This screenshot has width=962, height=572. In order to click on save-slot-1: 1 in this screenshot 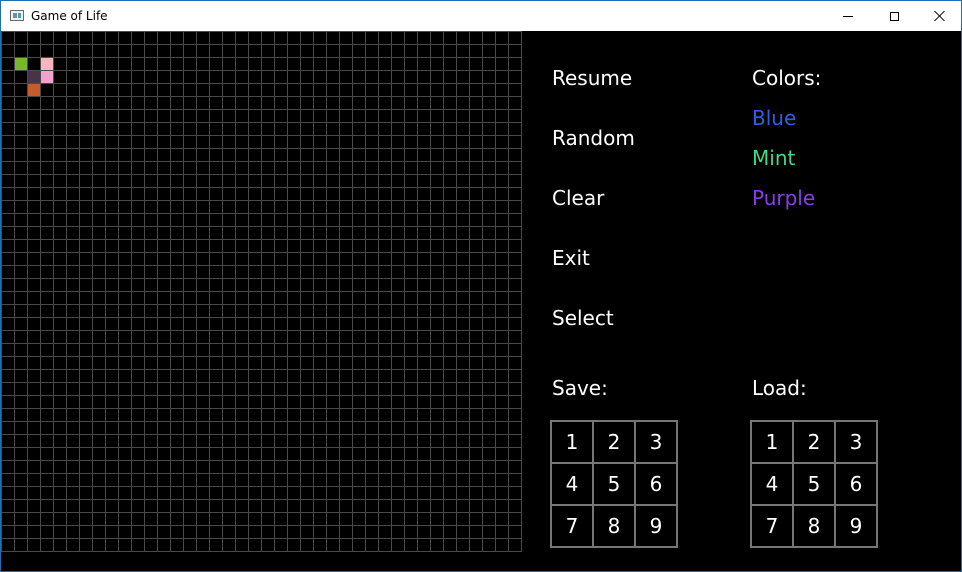, I will do `click(573, 443)`.